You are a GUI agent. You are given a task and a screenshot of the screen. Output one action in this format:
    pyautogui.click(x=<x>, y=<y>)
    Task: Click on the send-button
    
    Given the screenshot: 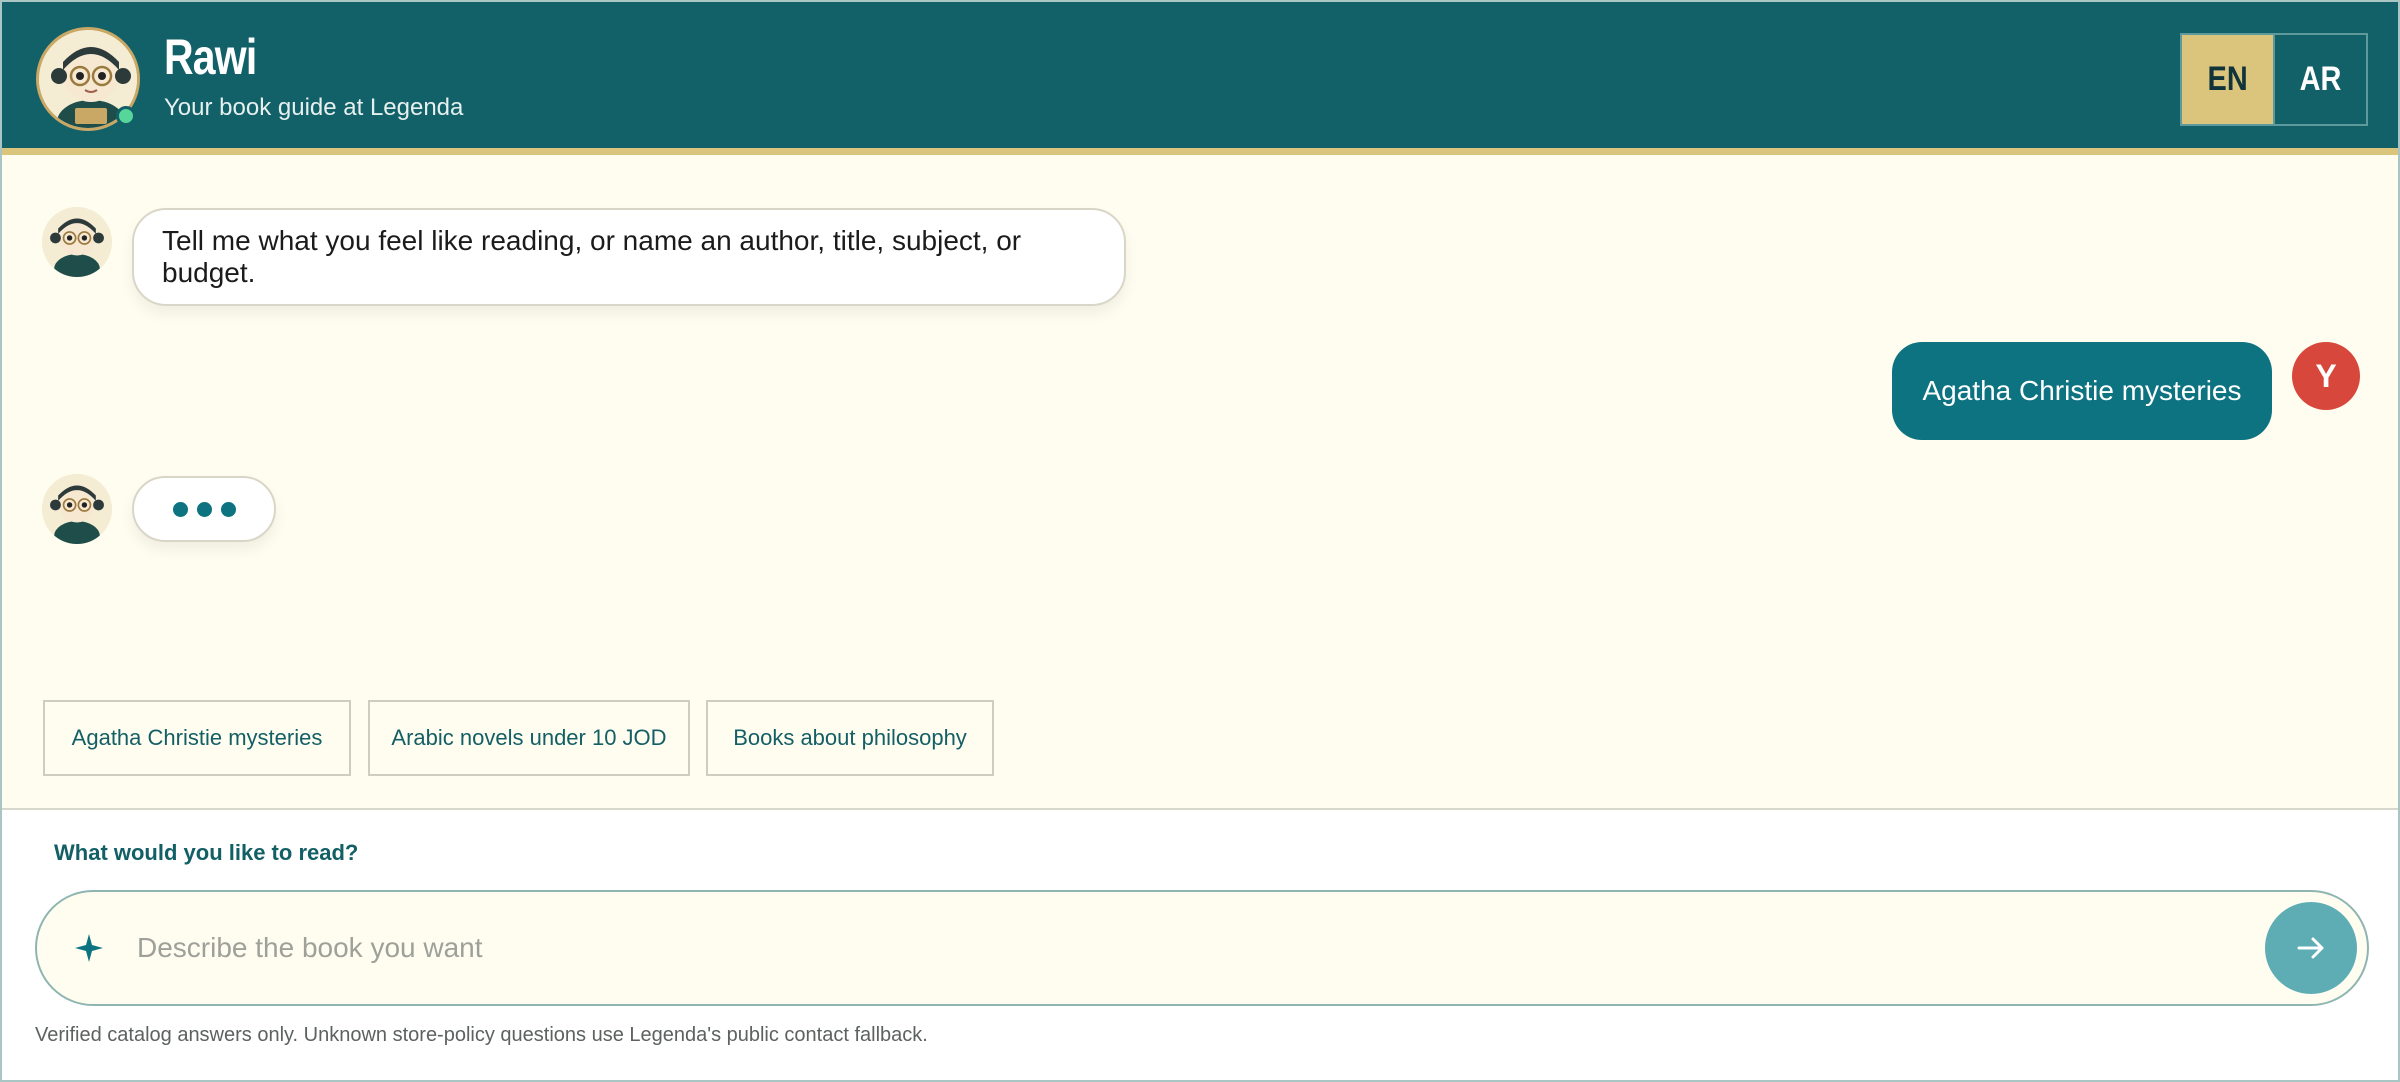 What is the action you would take?
    pyautogui.click(x=2311, y=948)
    